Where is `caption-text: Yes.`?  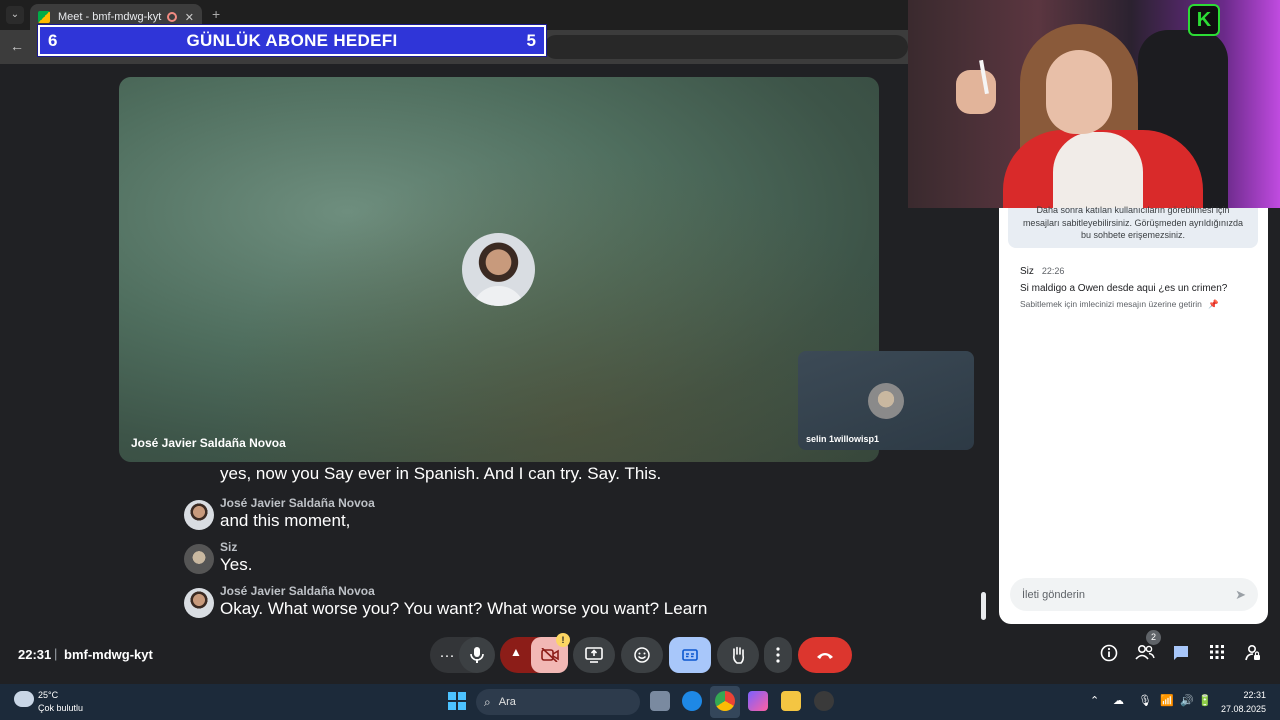
caption-text: Yes. is located at coordinates (236, 564).